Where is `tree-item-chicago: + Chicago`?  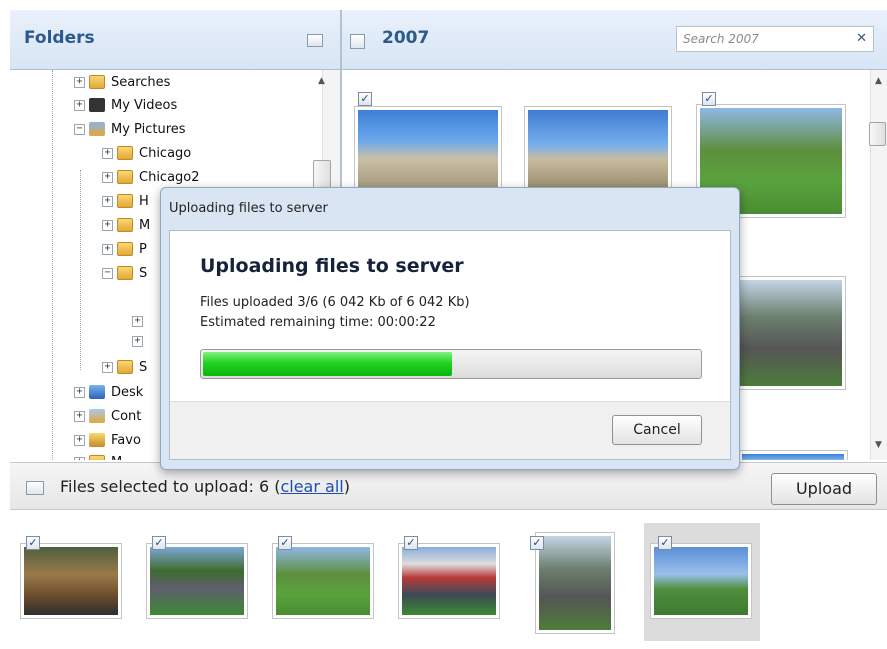 tree-item-chicago: + Chicago is located at coordinates (146, 153).